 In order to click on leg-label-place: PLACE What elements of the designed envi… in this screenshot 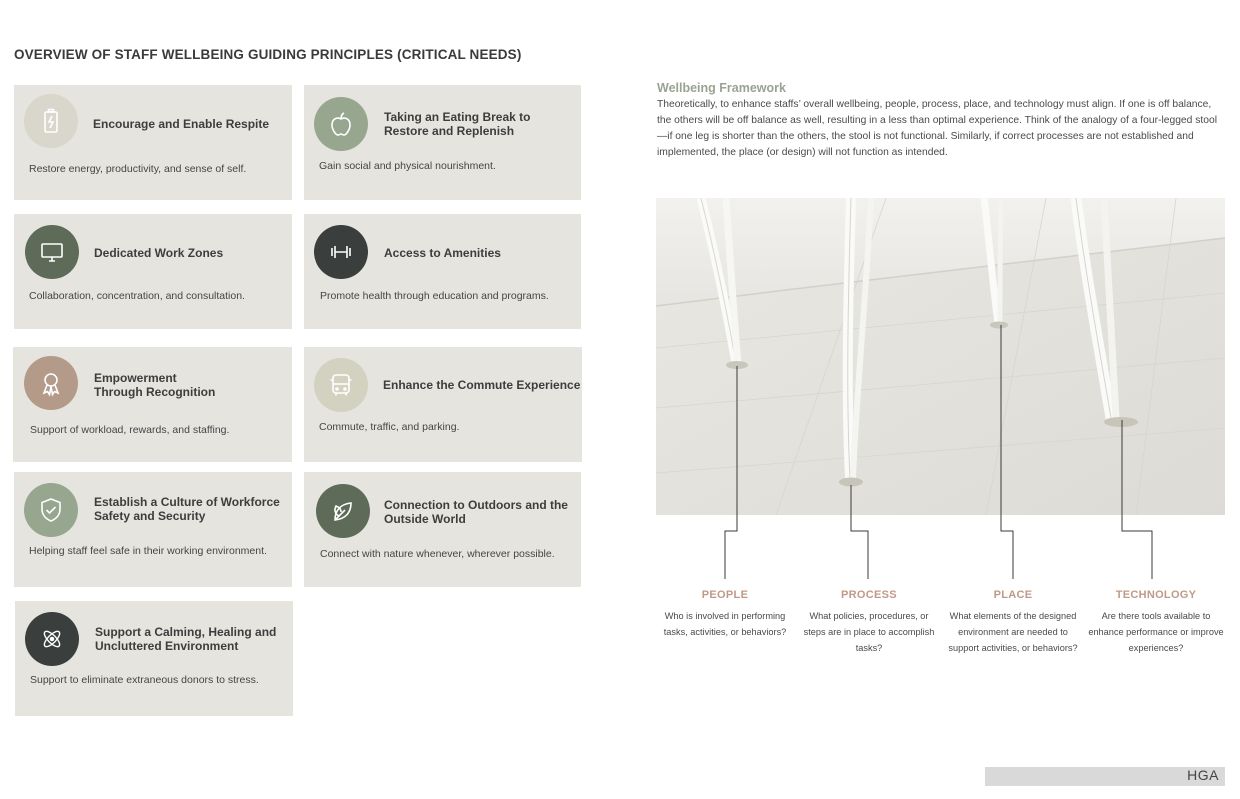, I will do `click(1013, 622)`.